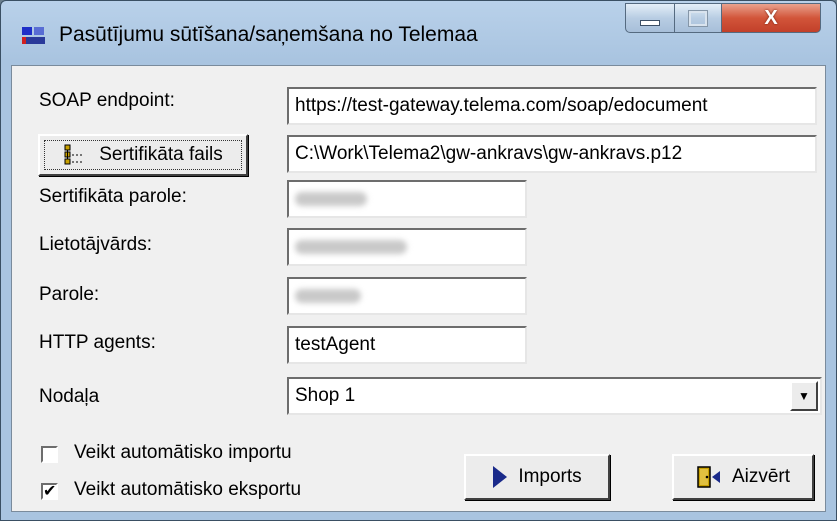  What do you see at coordinates (107, 100) in the screenshot?
I see `soap-endpoint-label: SOAP endpoint:` at bounding box center [107, 100].